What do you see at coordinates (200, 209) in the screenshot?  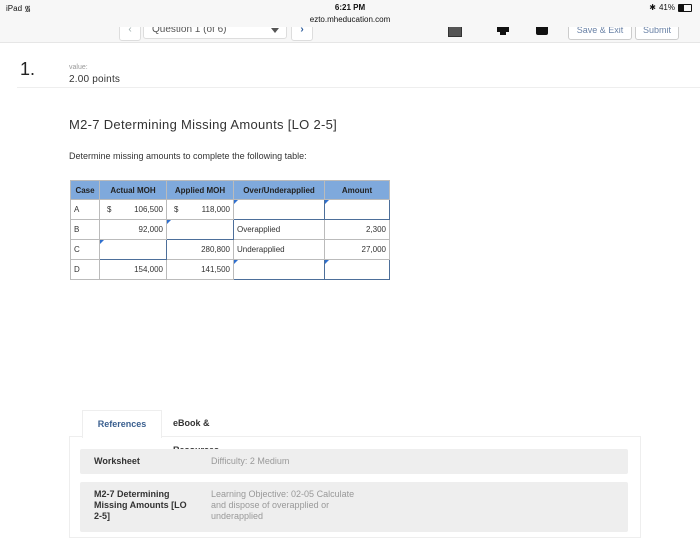 I see `applied-moh-cell: $118,000` at bounding box center [200, 209].